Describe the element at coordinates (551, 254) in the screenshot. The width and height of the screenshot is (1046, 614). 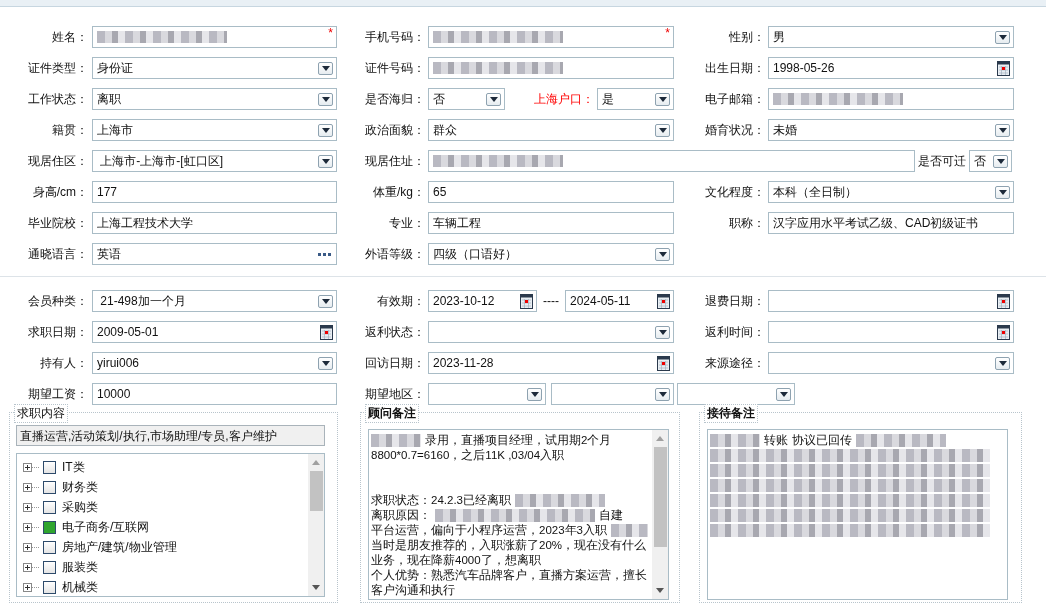
I see `dropdown: 四级（口语好）` at that location.